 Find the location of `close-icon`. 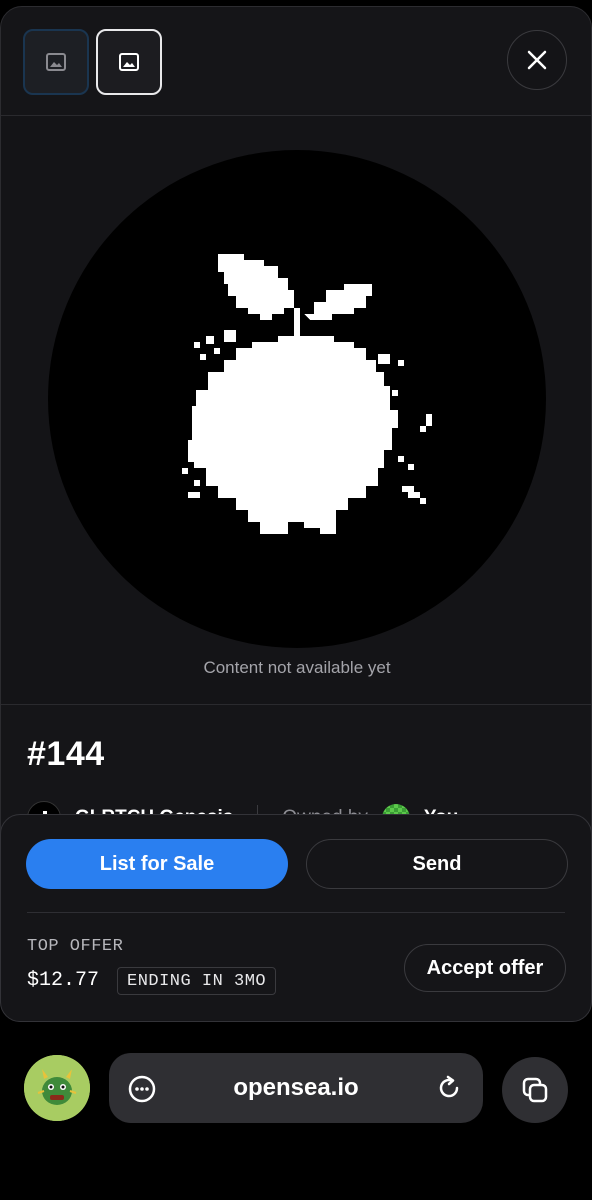

close-icon is located at coordinates (537, 60).